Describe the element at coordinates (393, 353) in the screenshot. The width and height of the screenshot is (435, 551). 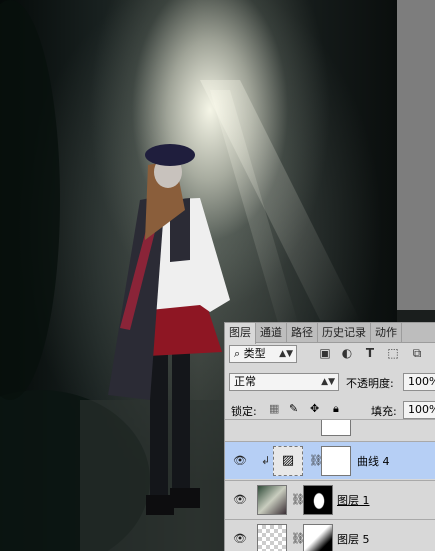
I see `shape-filter-icon: ⬚` at that location.